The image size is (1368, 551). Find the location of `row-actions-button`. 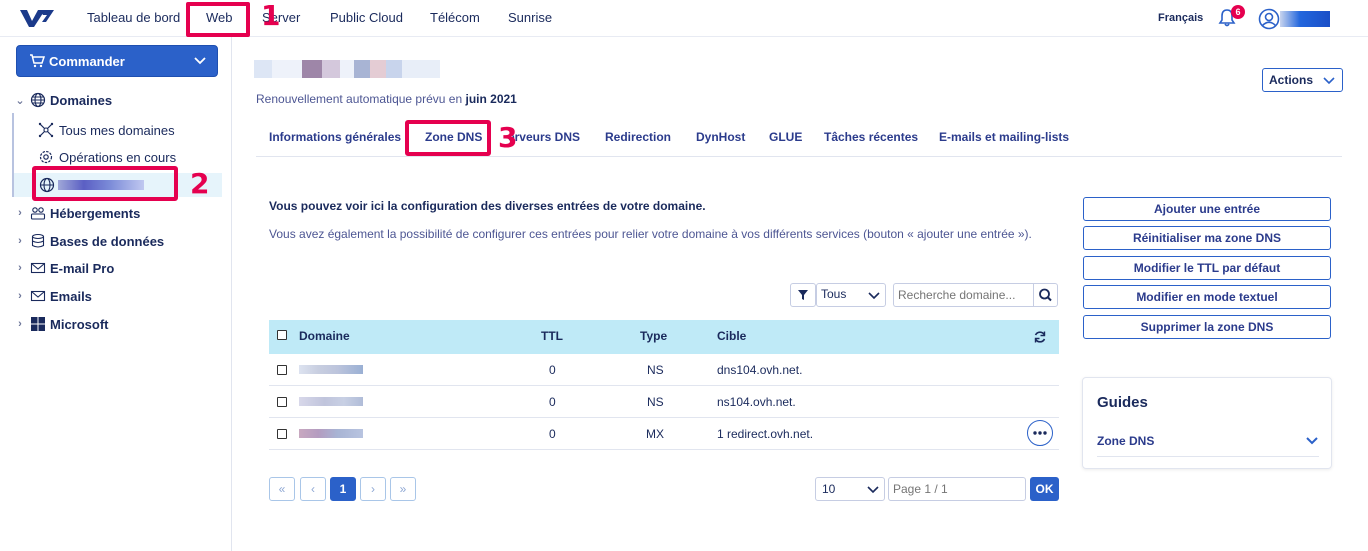

row-actions-button is located at coordinates (1040, 433).